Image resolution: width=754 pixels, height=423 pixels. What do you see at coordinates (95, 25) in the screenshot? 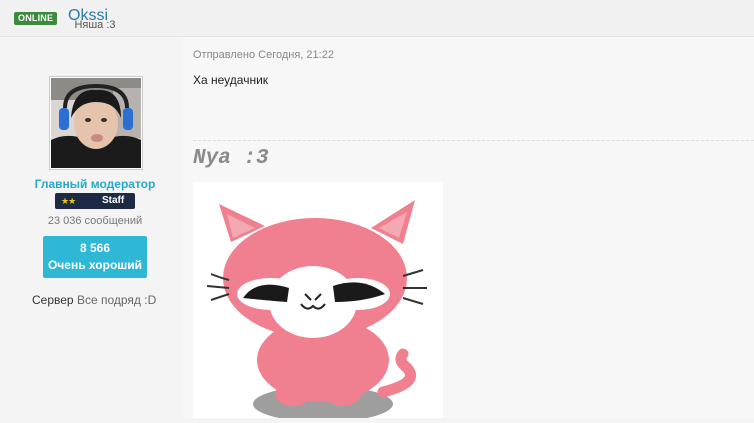
I see `user-title: Няша :3` at bounding box center [95, 25].